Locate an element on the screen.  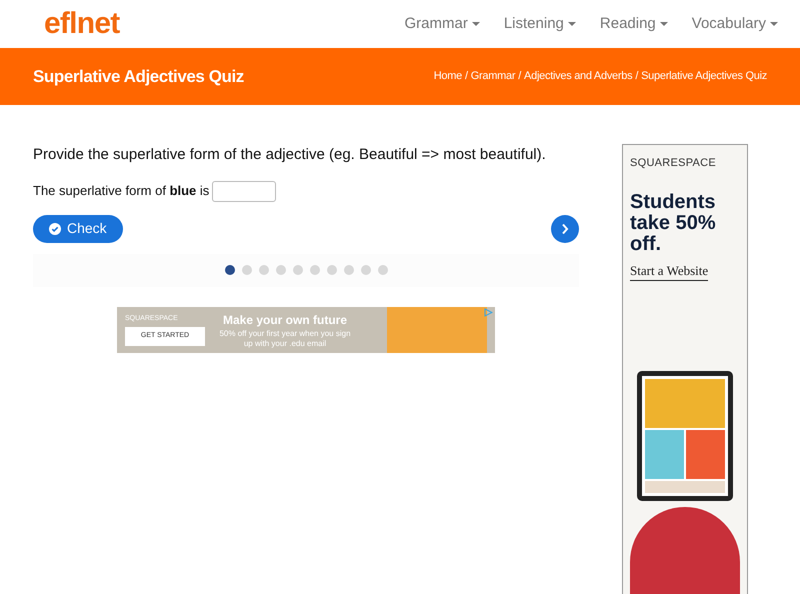
site-logo: eflnet is located at coordinates (82, 24).